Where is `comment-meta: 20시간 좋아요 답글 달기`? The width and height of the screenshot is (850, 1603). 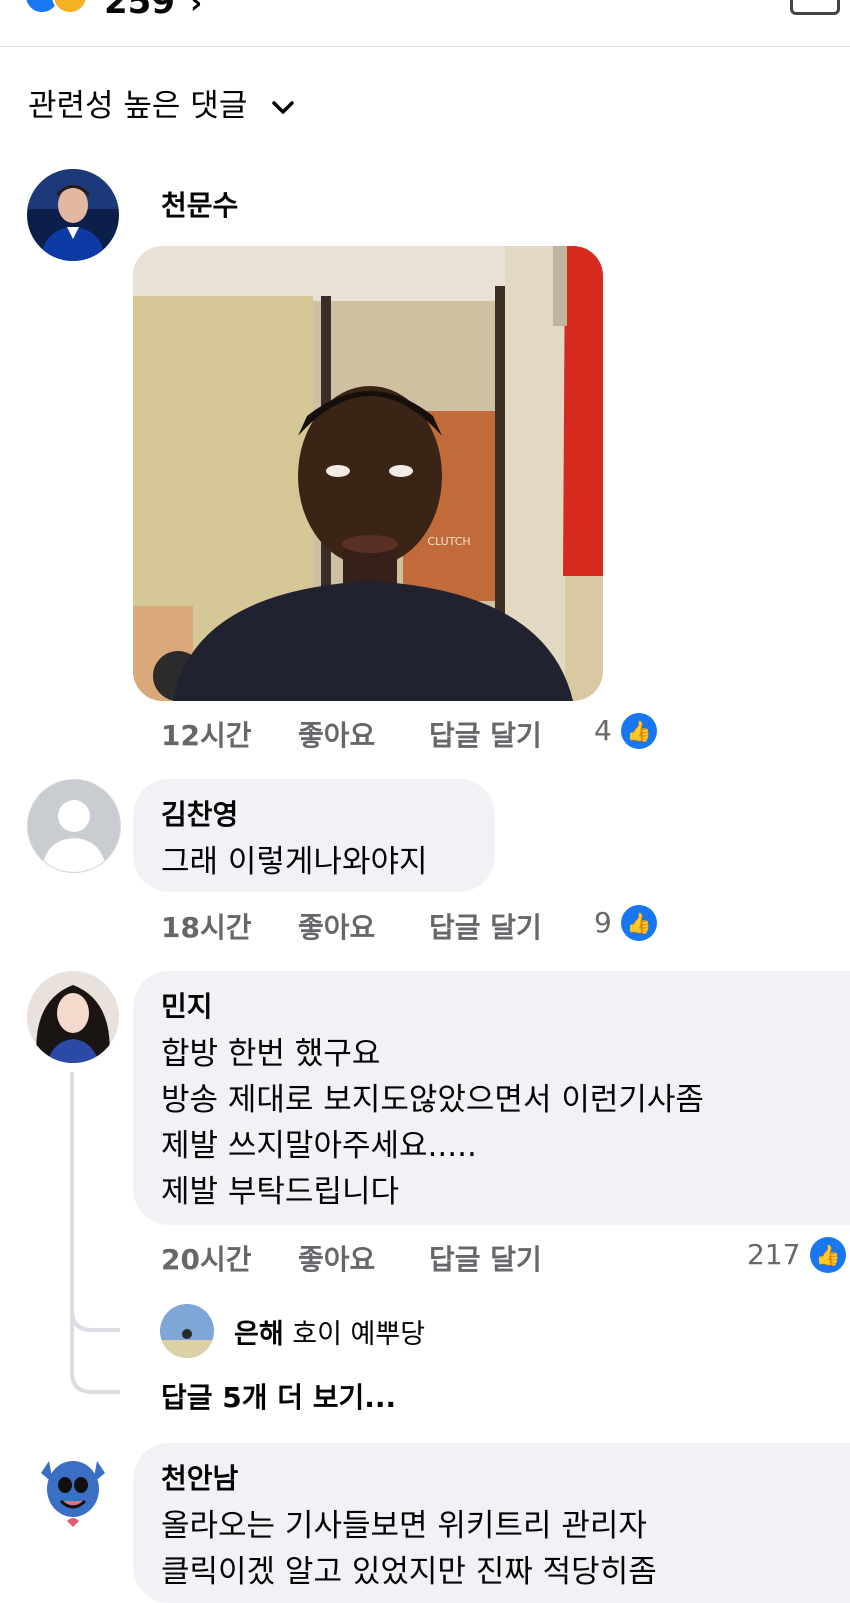
comment-meta: 20시간 좋아요 답글 달기 is located at coordinates (441, 1258).